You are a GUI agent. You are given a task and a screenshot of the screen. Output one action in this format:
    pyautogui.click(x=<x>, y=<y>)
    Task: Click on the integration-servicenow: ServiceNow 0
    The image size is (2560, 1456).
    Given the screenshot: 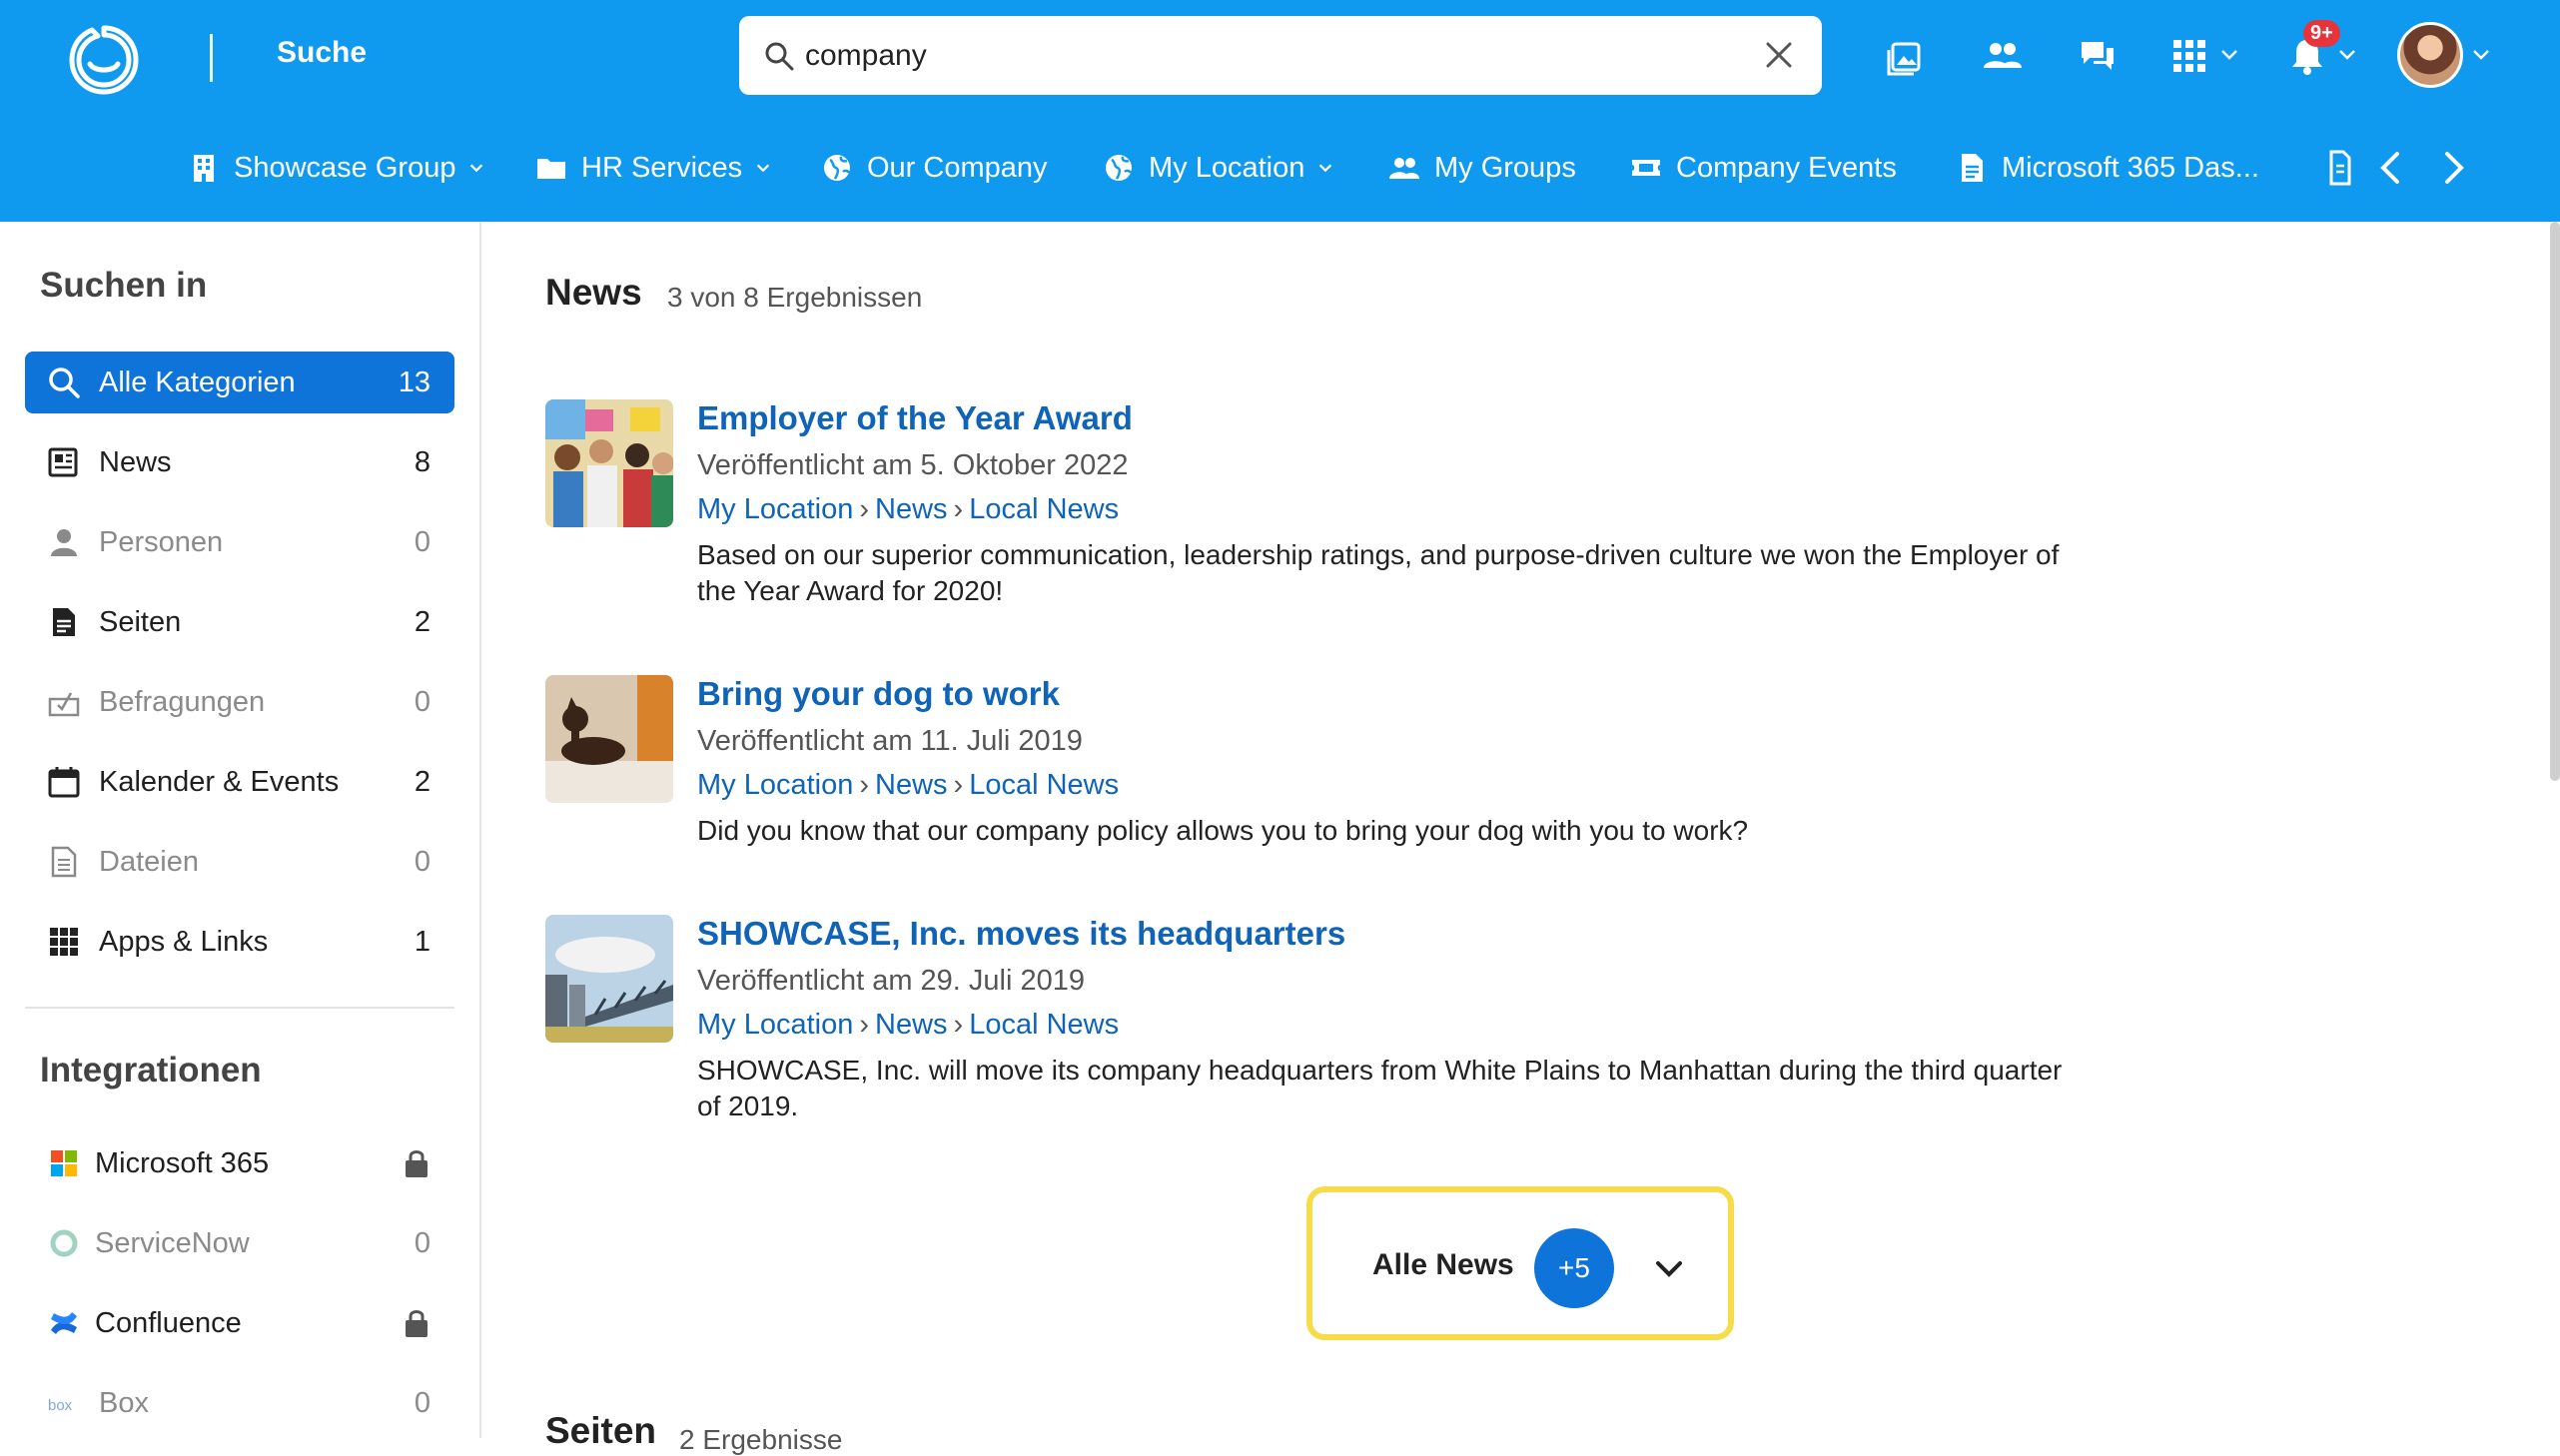 What is the action you would take?
    pyautogui.click(x=240, y=1243)
    